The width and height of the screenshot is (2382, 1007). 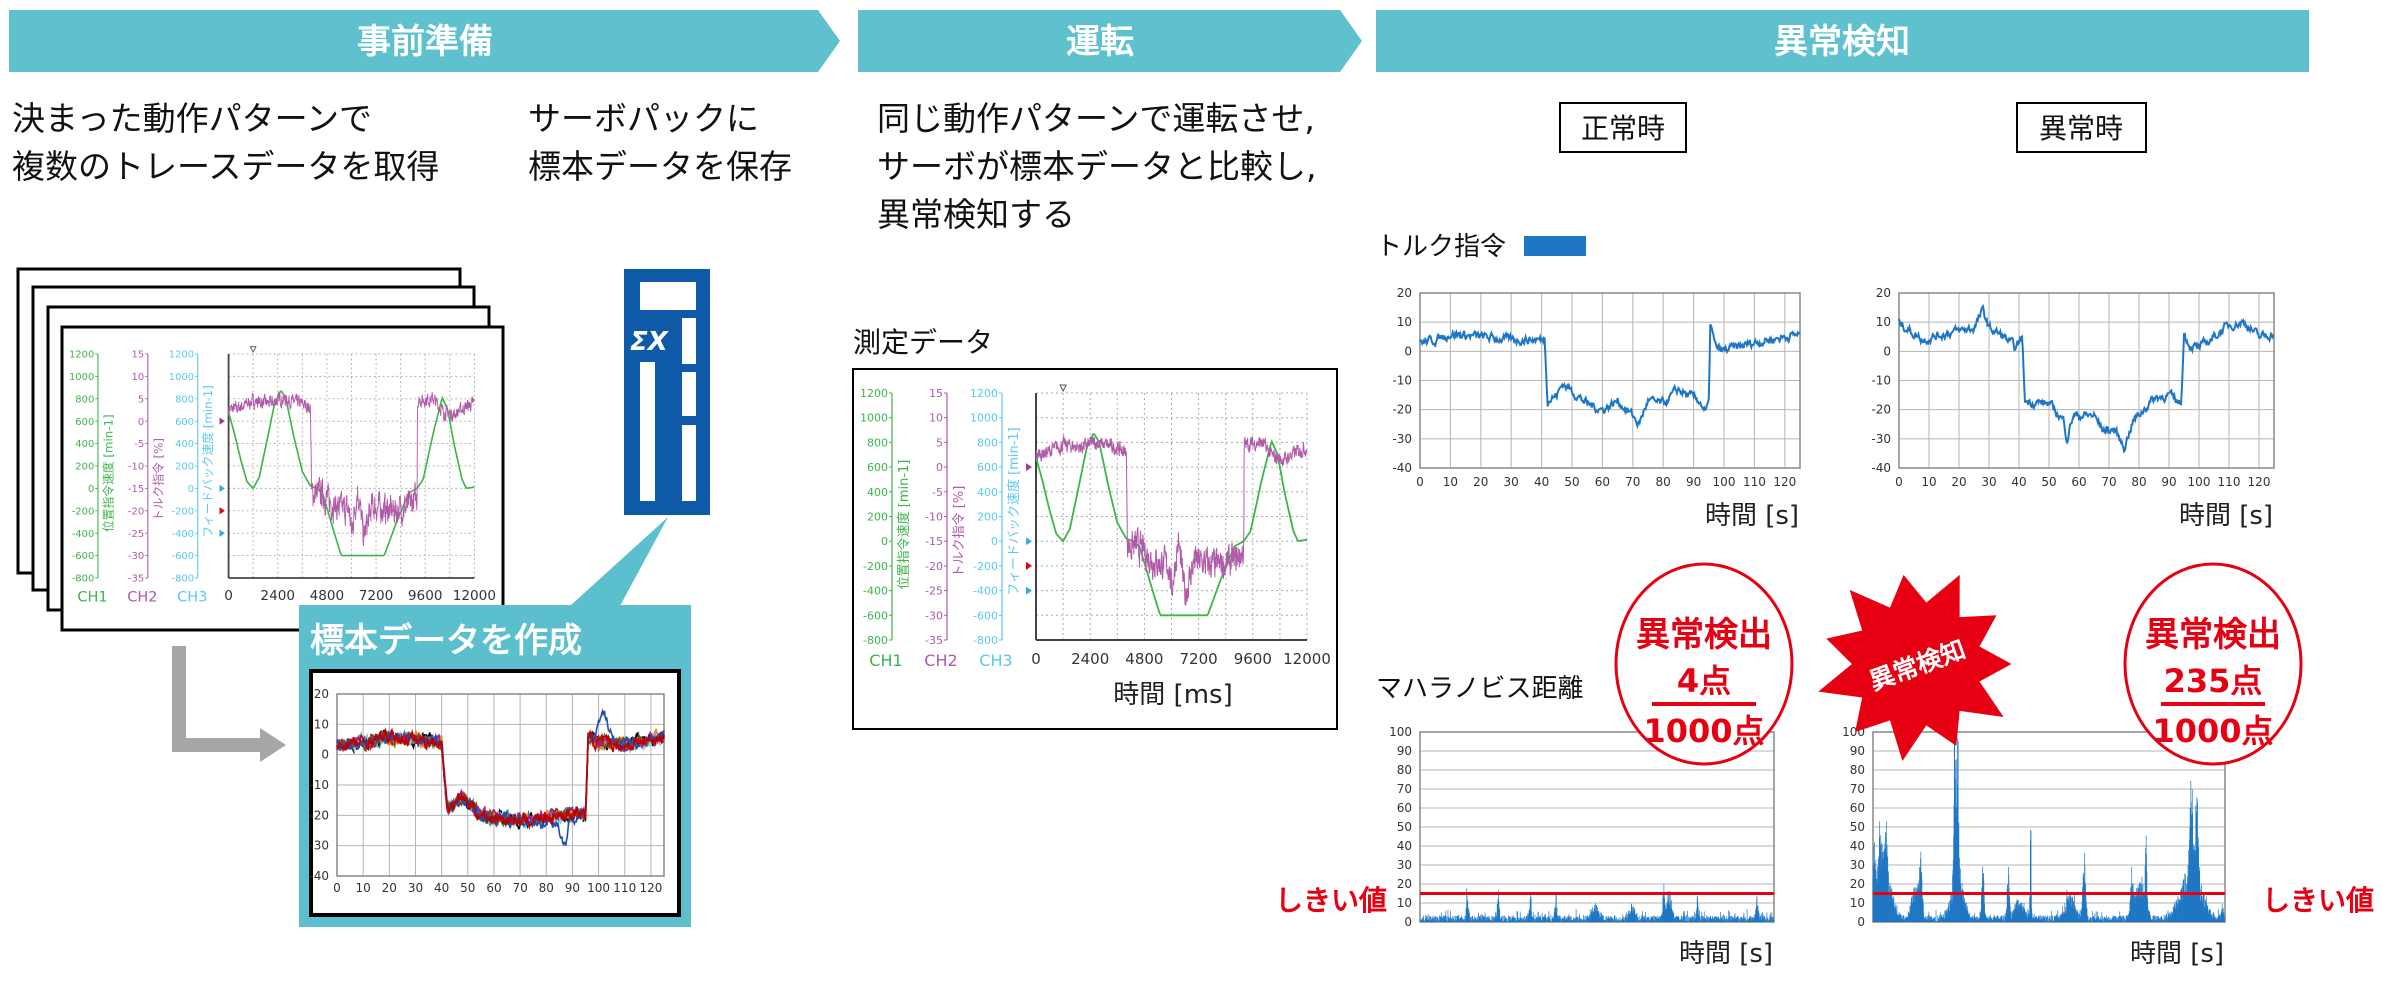 What do you see at coordinates (1857, 865) in the screenshot?
I see `y-tick-label: 30` at bounding box center [1857, 865].